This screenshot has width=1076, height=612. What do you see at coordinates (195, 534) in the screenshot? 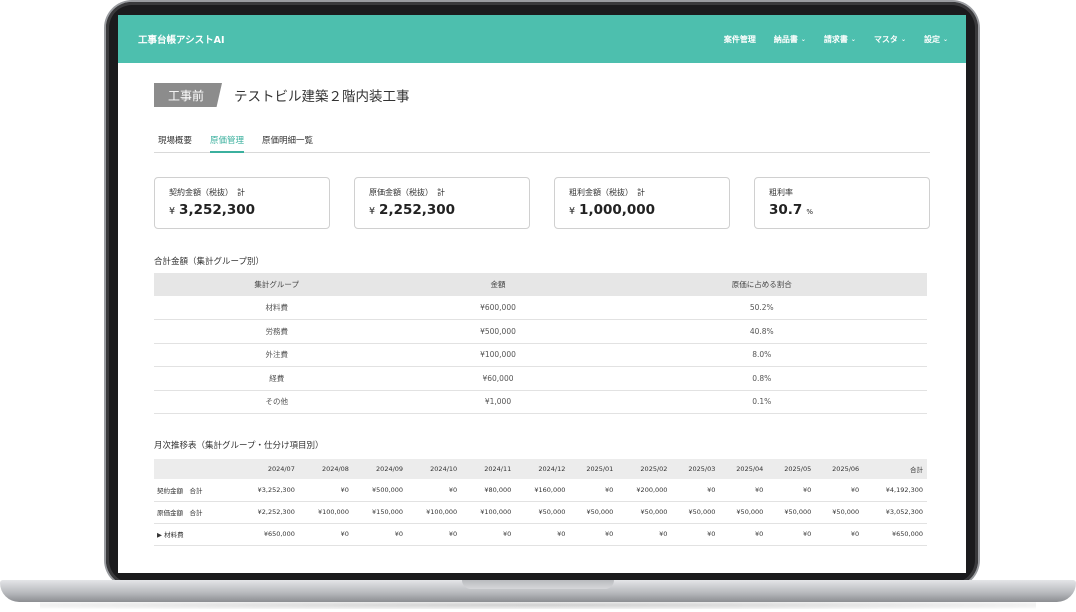
I see `row-label: ▶ 材料費` at bounding box center [195, 534].